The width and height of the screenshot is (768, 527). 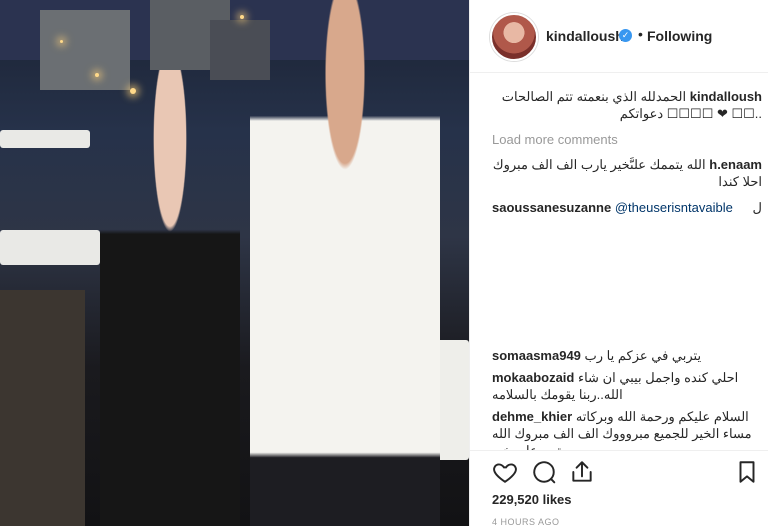 I want to click on like-heart-icon, so click(x=505, y=472).